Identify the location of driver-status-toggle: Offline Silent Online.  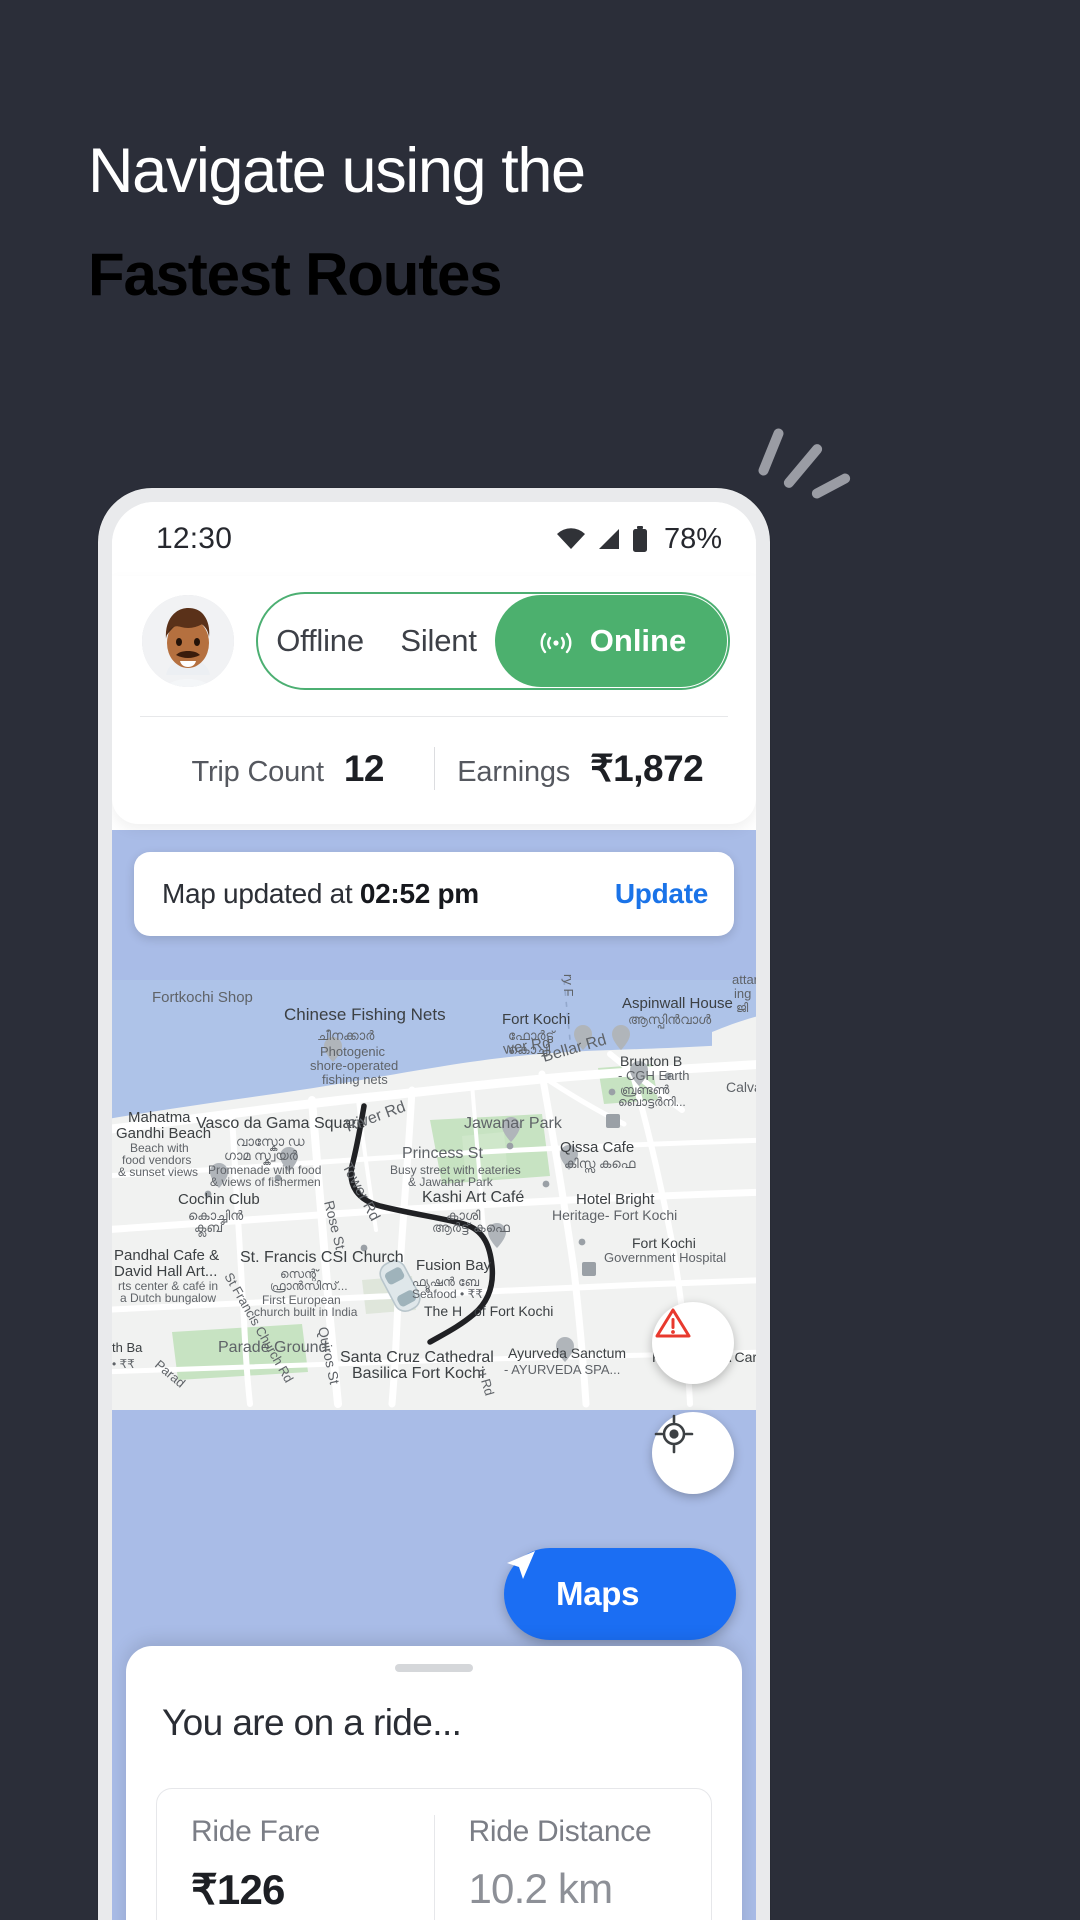
(493, 641).